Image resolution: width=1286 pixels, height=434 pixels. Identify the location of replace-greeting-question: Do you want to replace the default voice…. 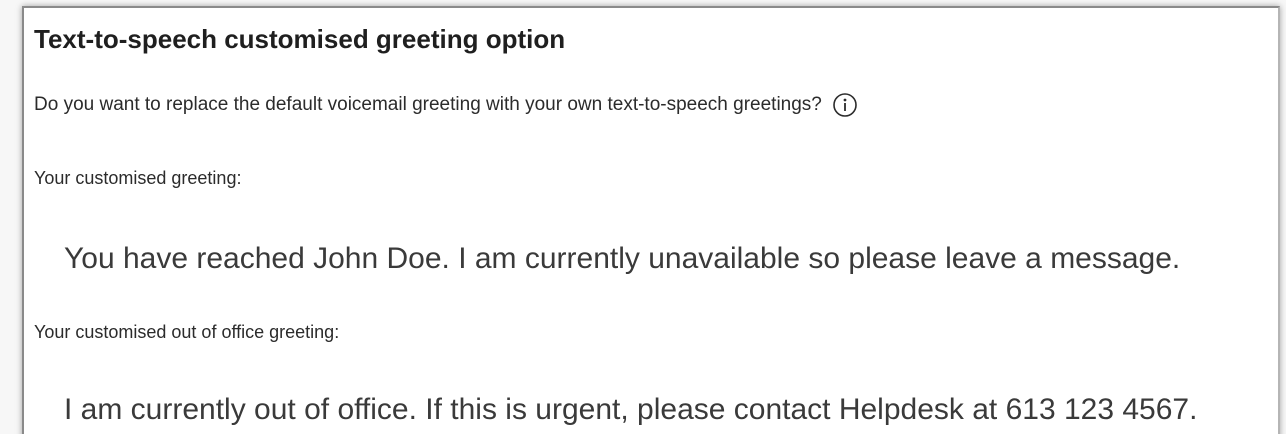
(428, 104).